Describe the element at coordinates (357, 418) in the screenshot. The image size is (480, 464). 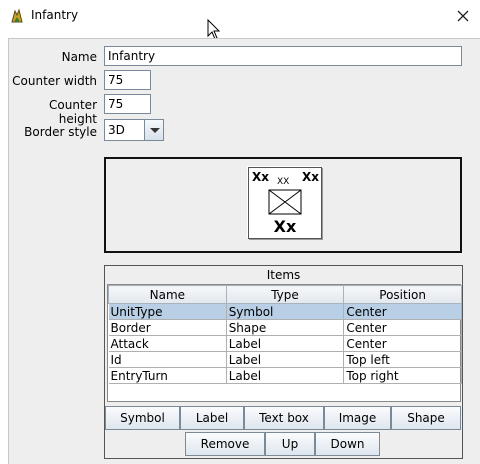
I see `add-image-button: Image` at that location.